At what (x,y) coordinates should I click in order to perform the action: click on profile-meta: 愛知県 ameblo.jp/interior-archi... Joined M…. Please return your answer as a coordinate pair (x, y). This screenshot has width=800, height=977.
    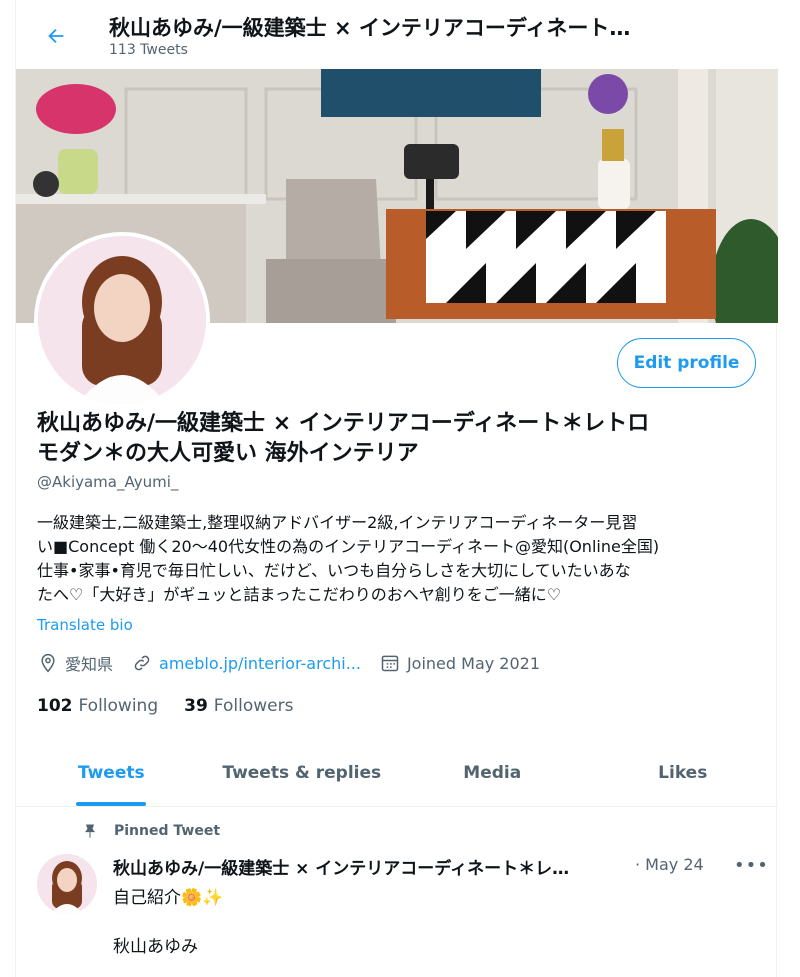
    Looking at the image, I should click on (297, 663).